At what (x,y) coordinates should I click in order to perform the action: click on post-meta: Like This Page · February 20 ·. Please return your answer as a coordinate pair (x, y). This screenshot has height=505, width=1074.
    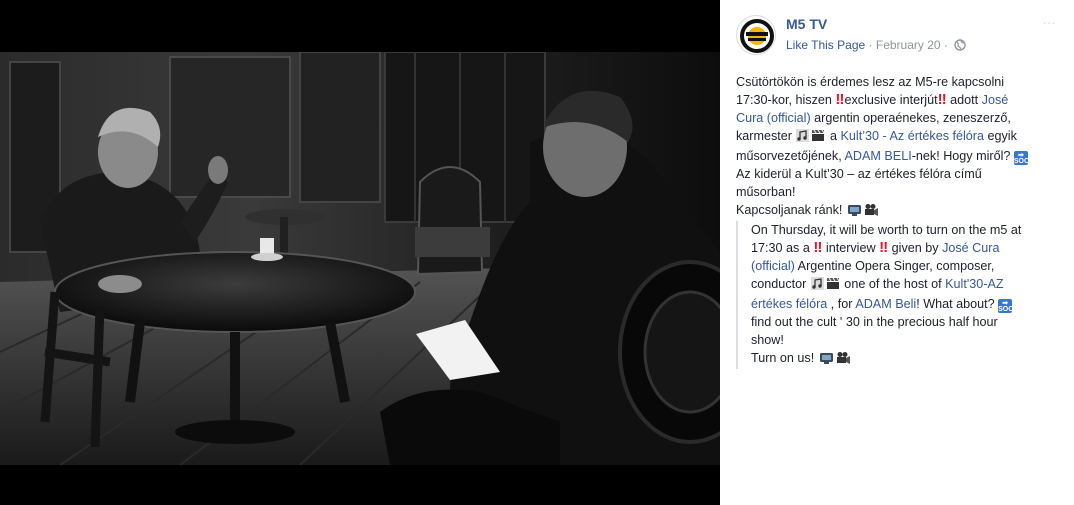
    Looking at the image, I should click on (876, 45).